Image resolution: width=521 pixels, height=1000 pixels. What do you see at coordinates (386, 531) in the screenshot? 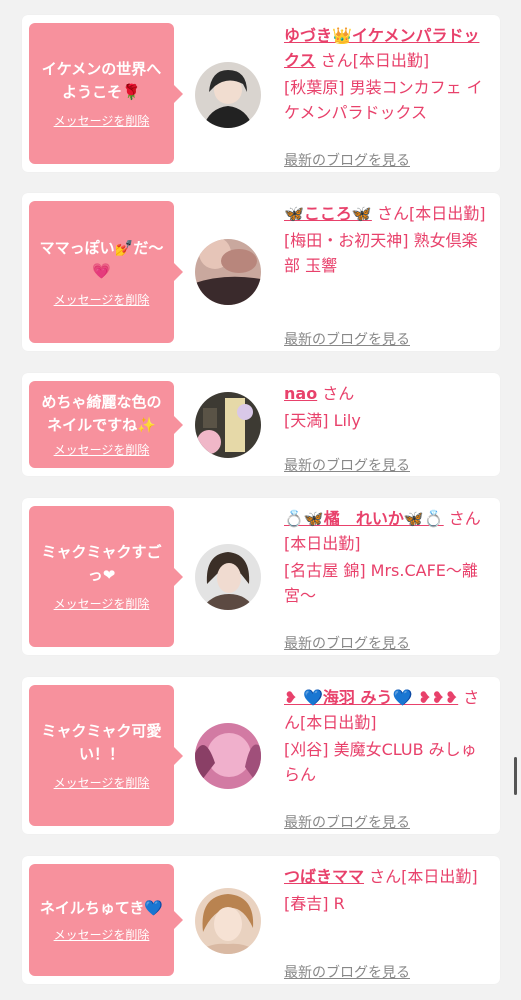
I see `cast-name-line: 💍🦋橘 れいか🦋💍 さん[本日出勤]` at bounding box center [386, 531].